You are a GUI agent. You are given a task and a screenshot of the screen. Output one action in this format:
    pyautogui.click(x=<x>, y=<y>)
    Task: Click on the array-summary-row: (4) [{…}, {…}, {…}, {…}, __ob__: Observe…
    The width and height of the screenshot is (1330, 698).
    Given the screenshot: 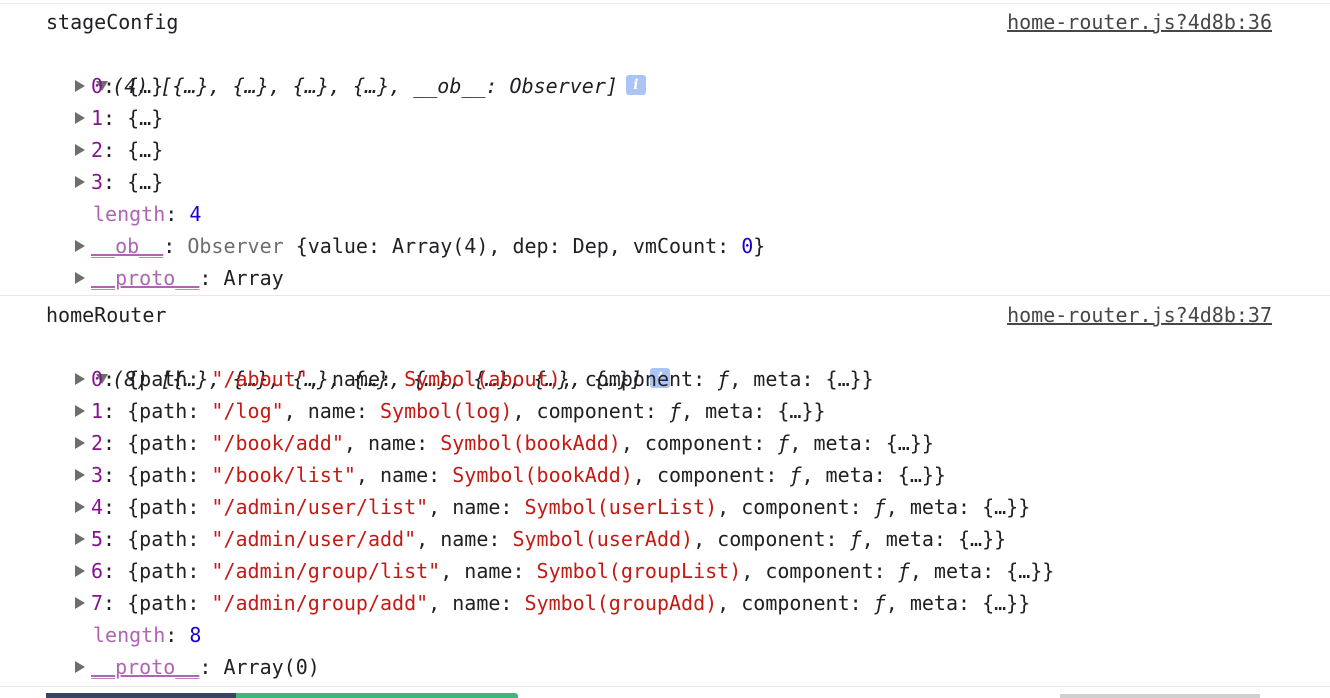 What is the action you would take?
    pyautogui.click(x=347, y=68)
    